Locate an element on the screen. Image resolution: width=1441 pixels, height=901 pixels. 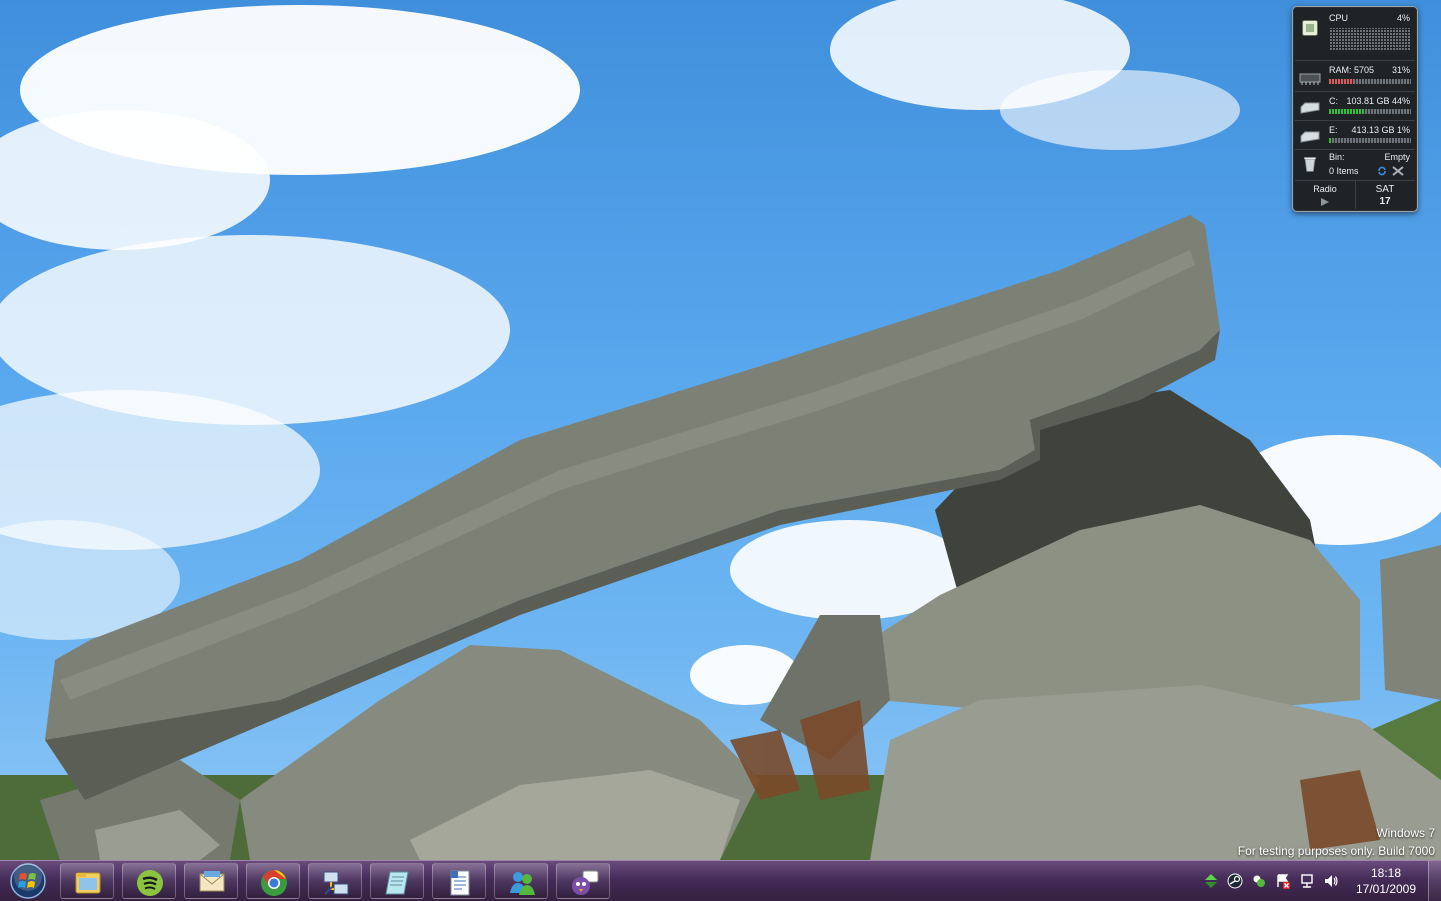
bin-items: 0 Items is located at coordinates (1344, 171).